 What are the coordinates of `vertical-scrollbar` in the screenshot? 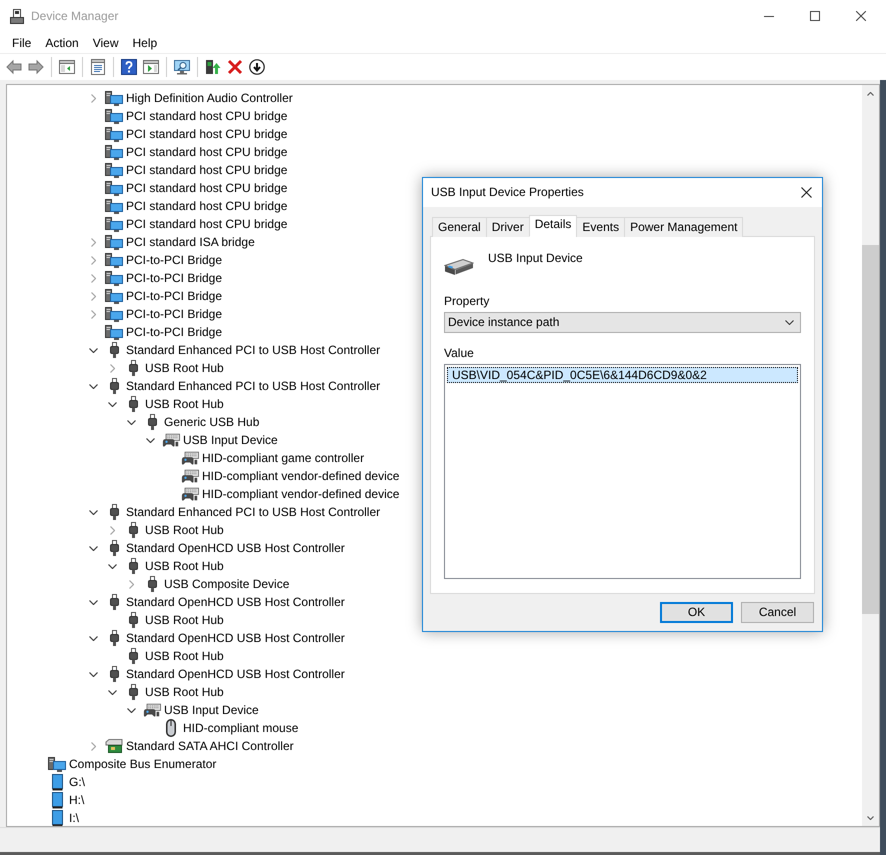 It's located at (870, 455).